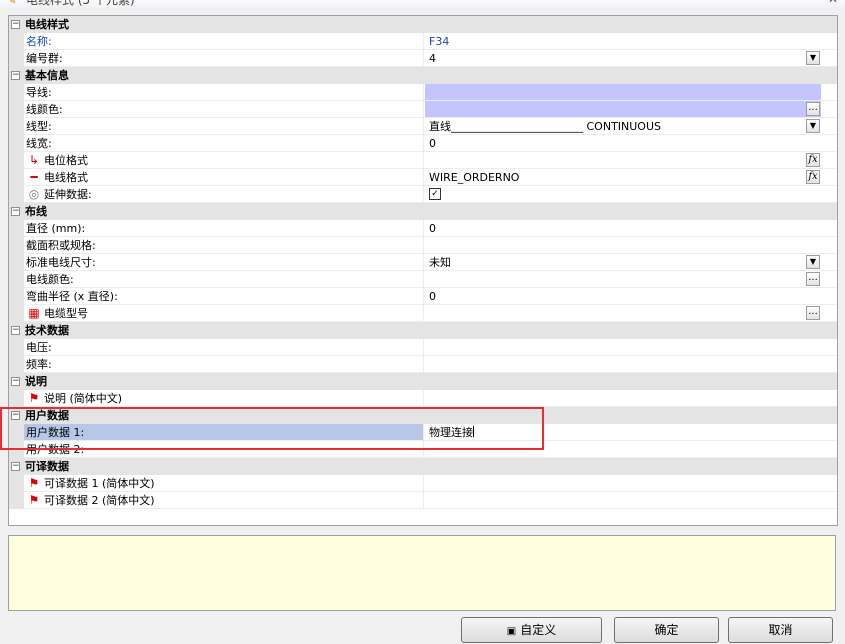 The height and width of the screenshot is (644, 845). I want to click on property-row: ⚑ 可译数据 1 (简体中文), so click(423, 483).